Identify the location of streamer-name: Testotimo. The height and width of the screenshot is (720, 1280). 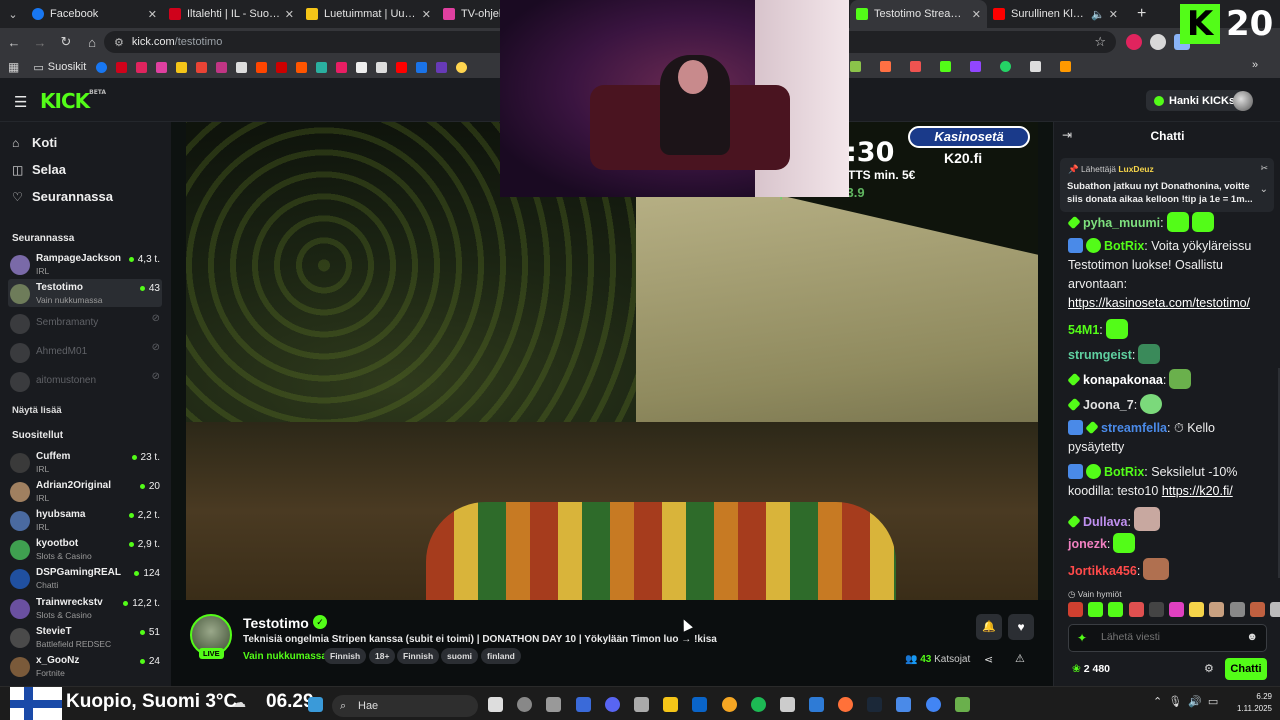
(276, 623).